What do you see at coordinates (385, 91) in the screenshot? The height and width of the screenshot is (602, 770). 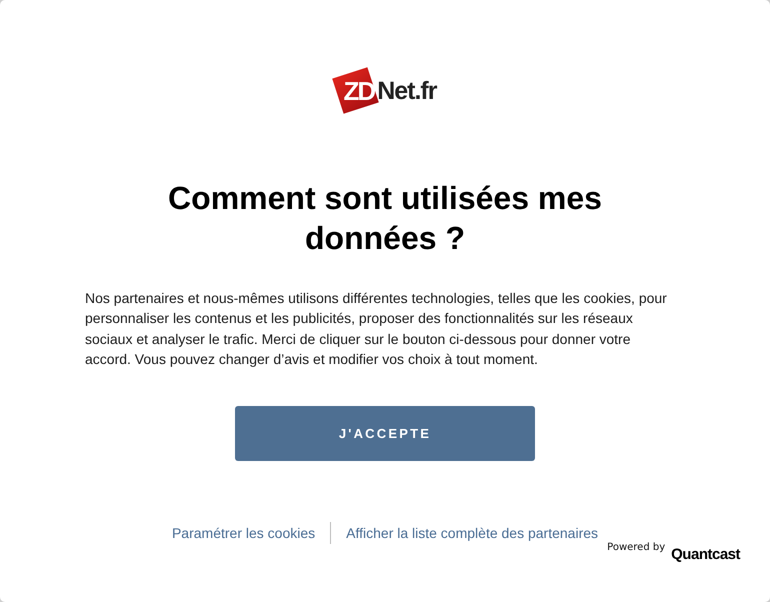 I see `site-logo: ZDNet.fr` at bounding box center [385, 91].